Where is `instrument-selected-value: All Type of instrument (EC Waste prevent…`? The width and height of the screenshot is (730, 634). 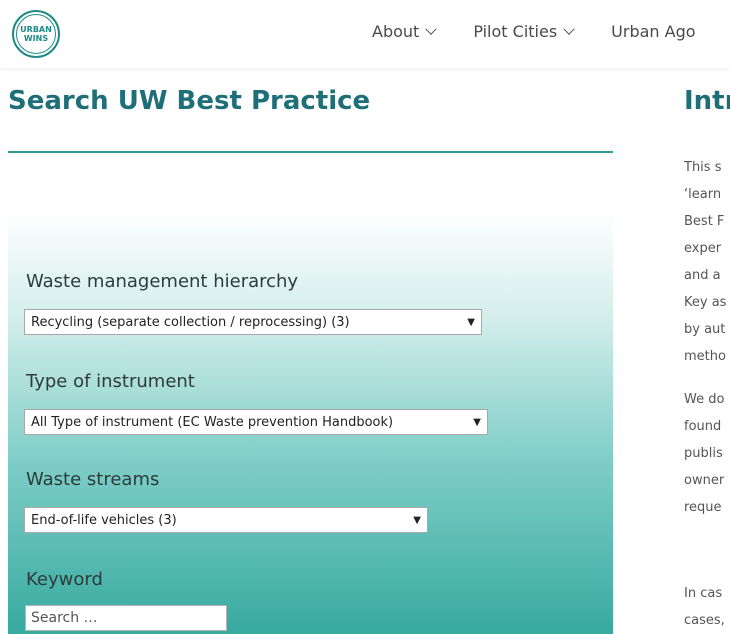 instrument-selected-value: All Type of instrument (EC Waste prevent… is located at coordinates (212, 422).